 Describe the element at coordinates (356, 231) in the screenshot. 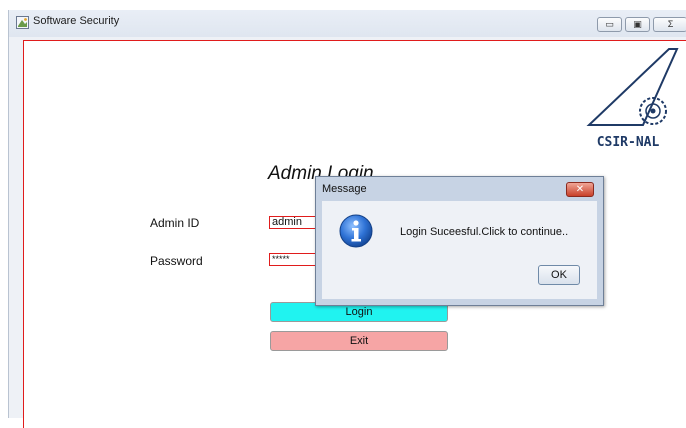

I see `info-icon` at that location.